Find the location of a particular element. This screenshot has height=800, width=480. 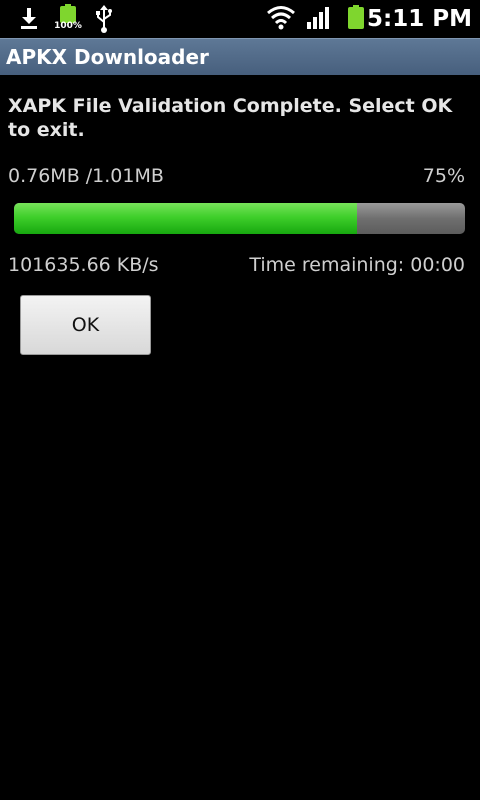

status-bar: 100% 5:11 PM is located at coordinates (240, 19).